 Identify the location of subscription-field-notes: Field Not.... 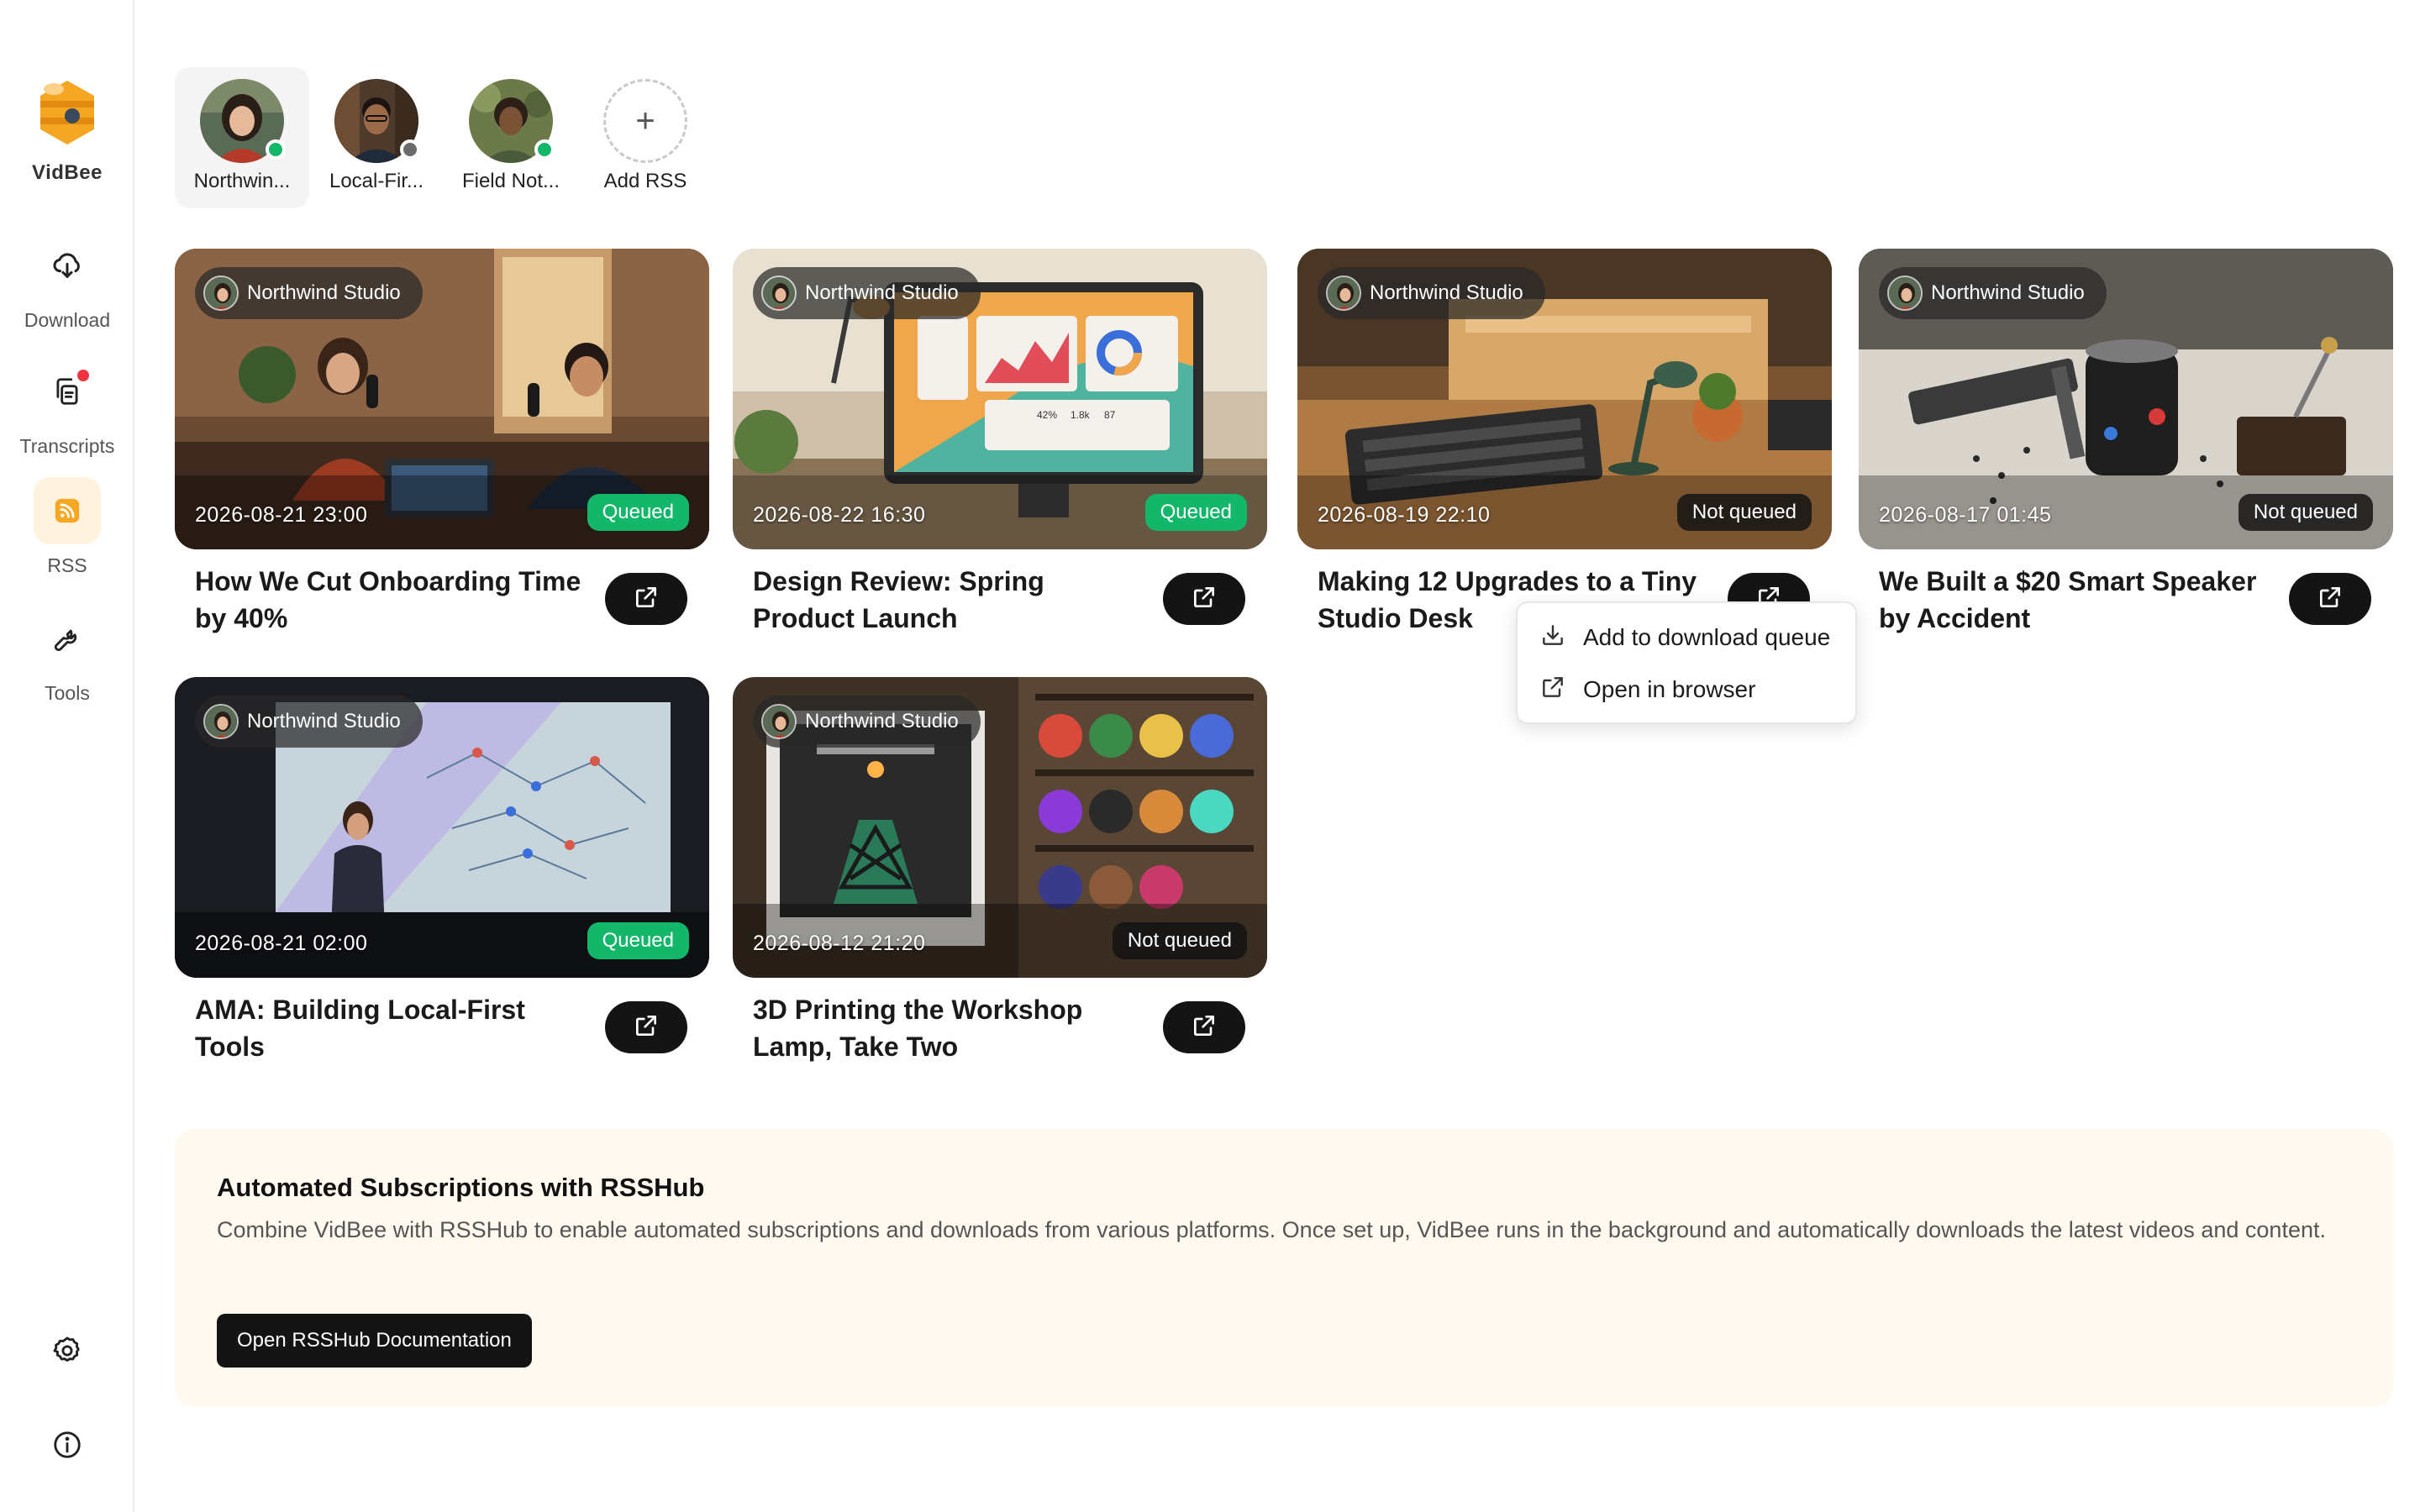
(511, 137).